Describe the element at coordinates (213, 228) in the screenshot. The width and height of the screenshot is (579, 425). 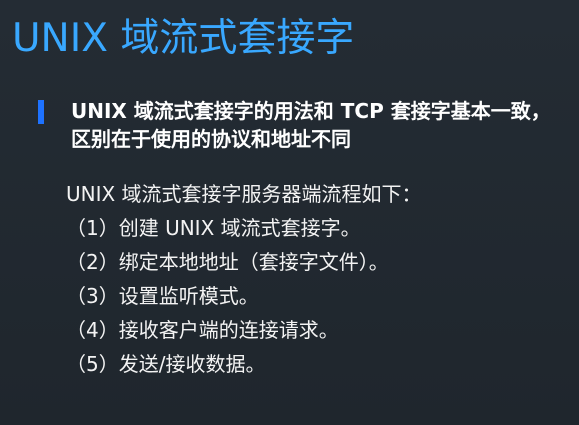
I see `body-line-step-1: （1）创建 UNIX 域流式套接字。` at that location.